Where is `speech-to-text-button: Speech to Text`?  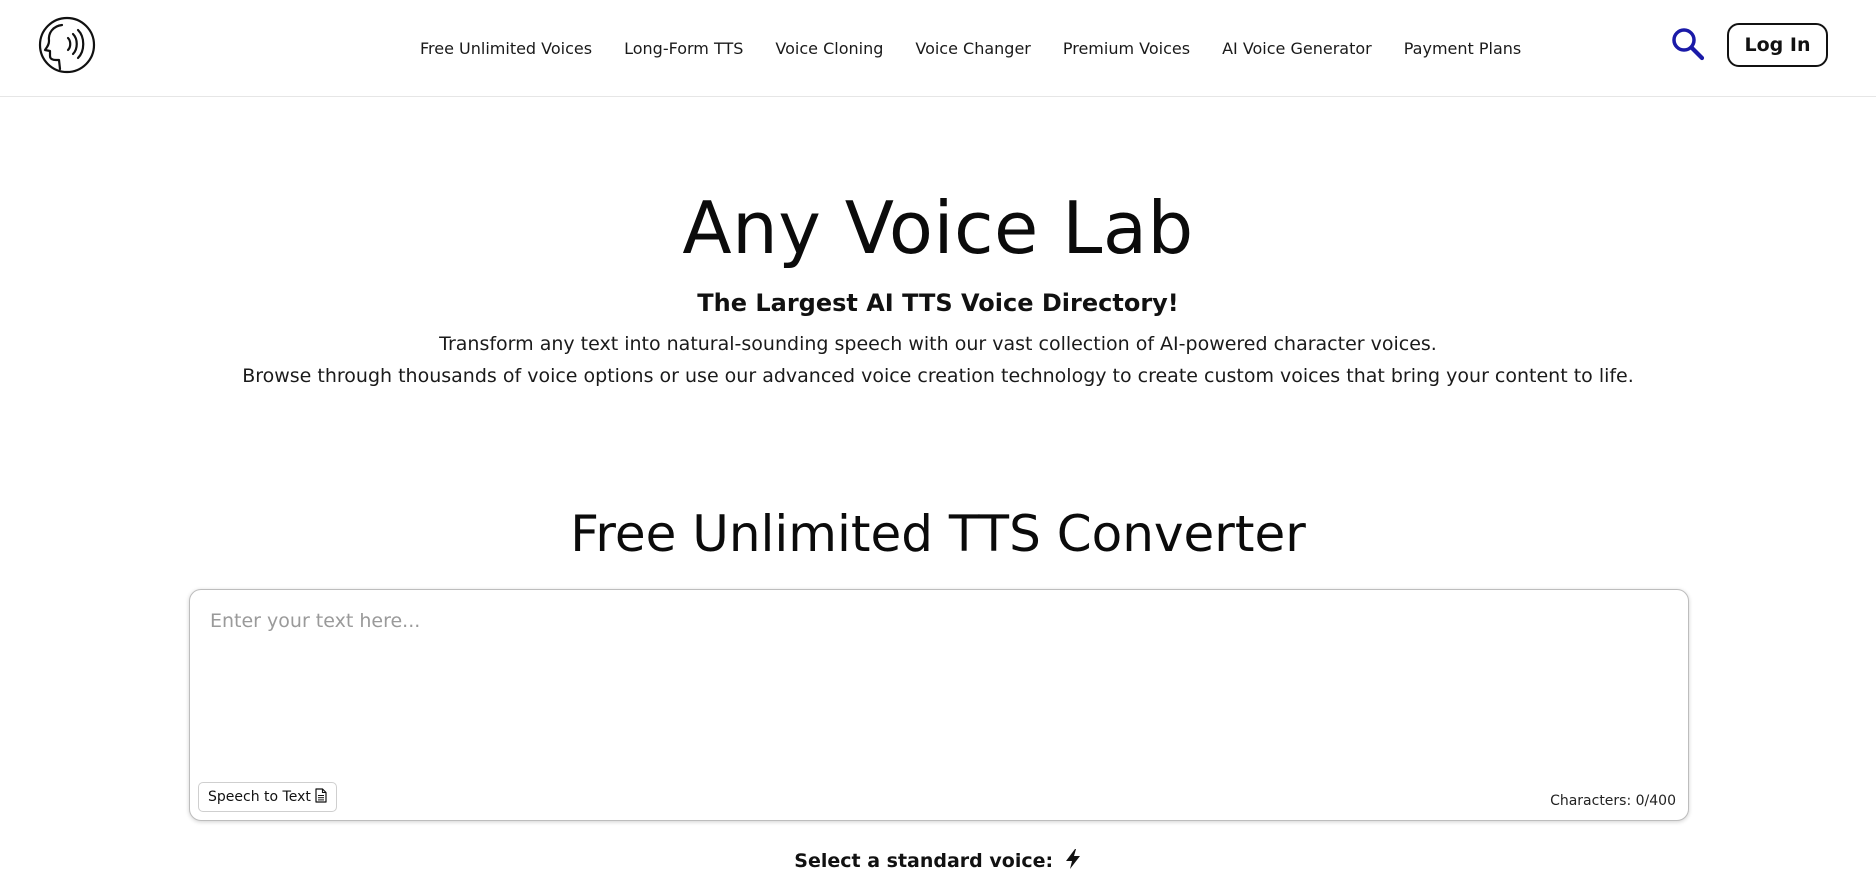 speech-to-text-button: Speech to Text is located at coordinates (267, 797).